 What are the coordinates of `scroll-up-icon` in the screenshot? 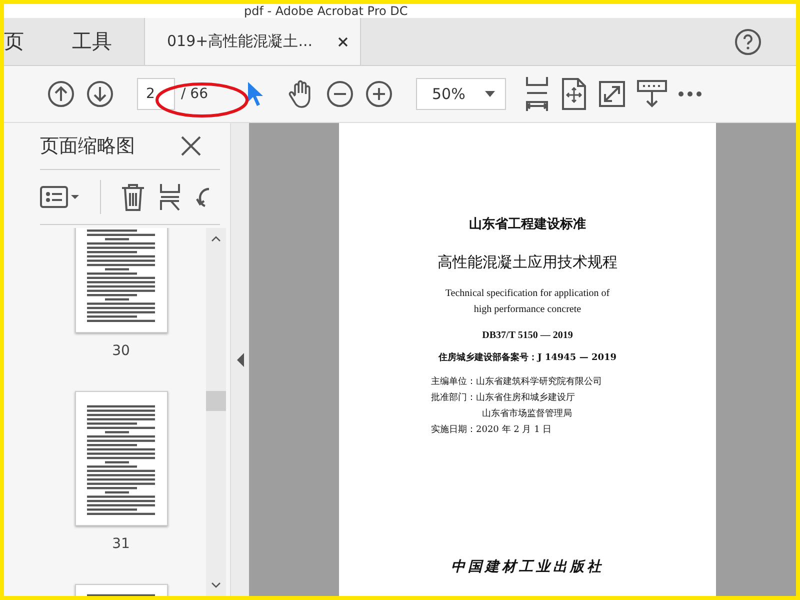 It's located at (216, 239).